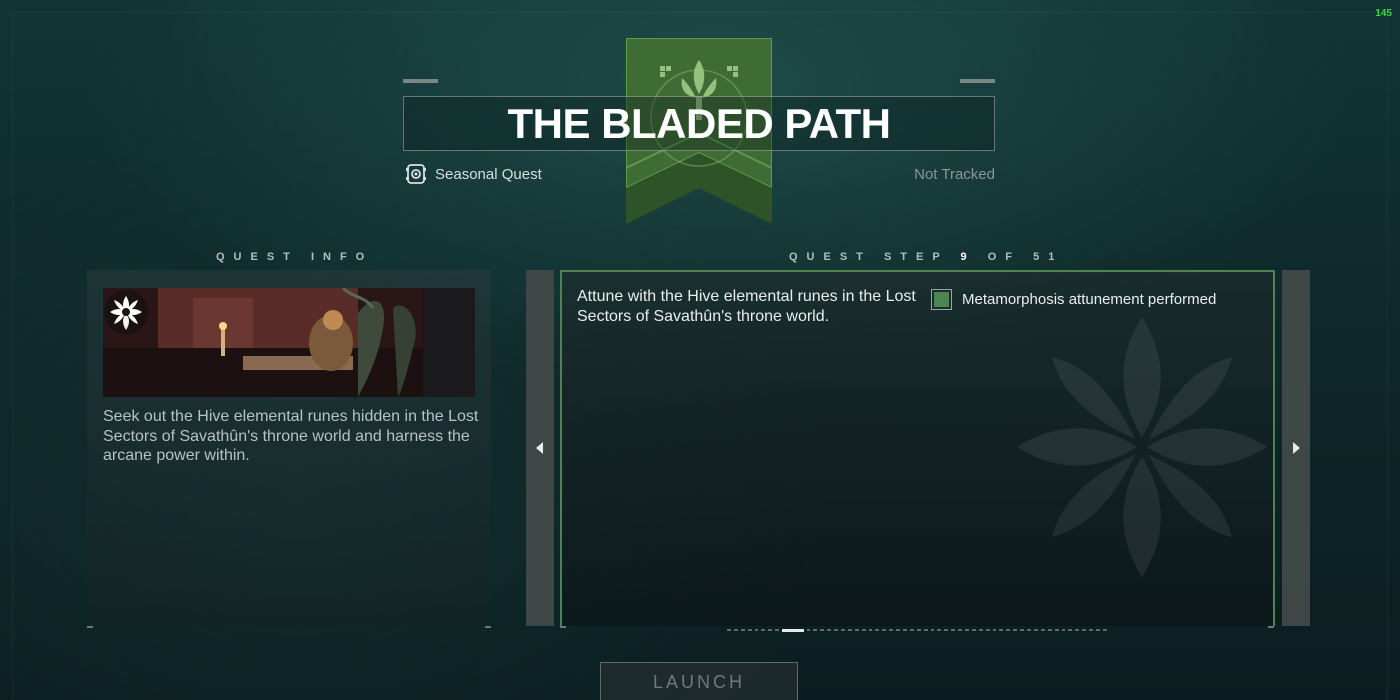 The height and width of the screenshot is (700, 1400). Describe the element at coordinates (563, 627) in the screenshot. I see `step-corner-tick-left` at that location.